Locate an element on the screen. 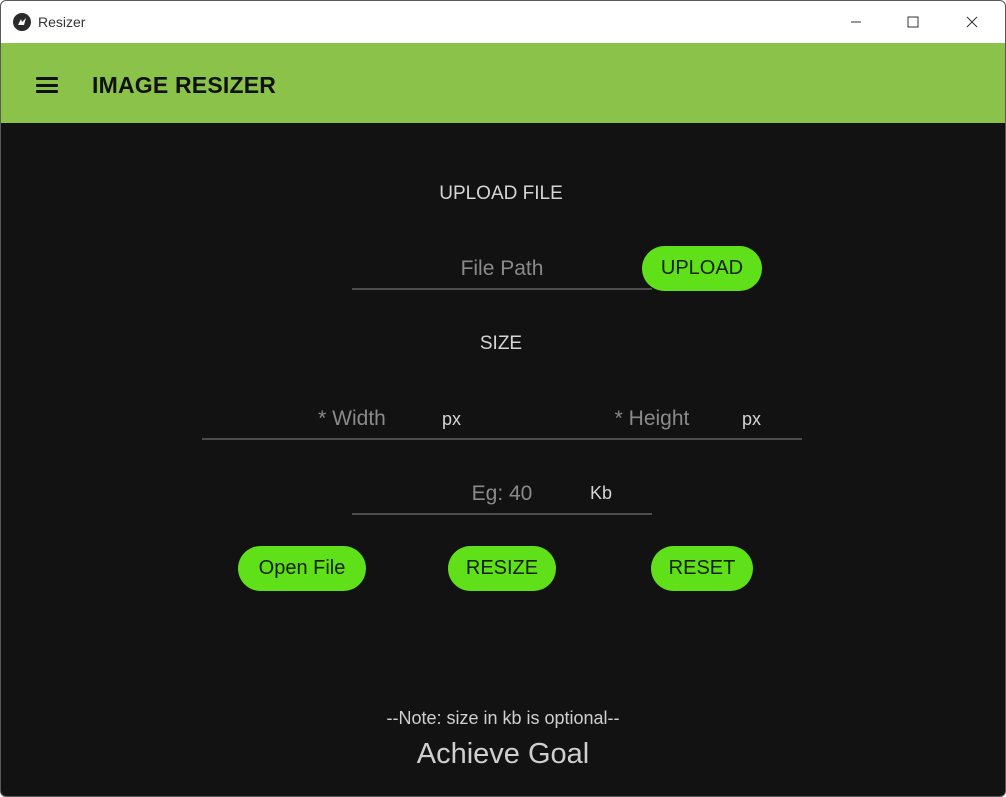 This screenshot has width=1006, height=797. open-file-button: Open File is located at coordinates (302, 568).